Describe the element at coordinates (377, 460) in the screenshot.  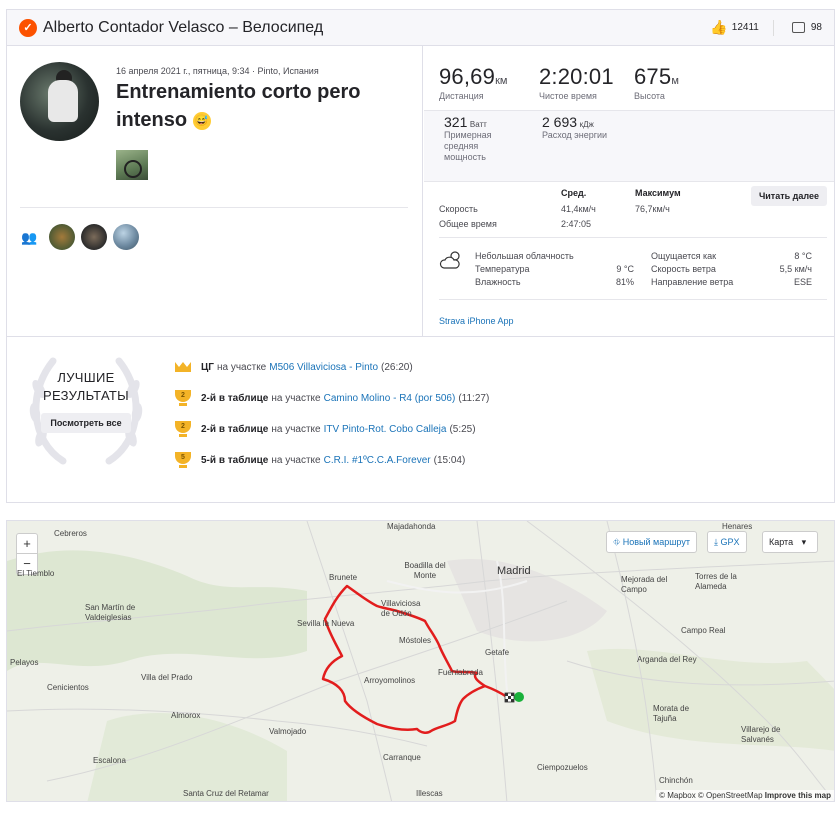
I see `segment-link: C.R.I. #1ºC.C.A.Forever` at that location.